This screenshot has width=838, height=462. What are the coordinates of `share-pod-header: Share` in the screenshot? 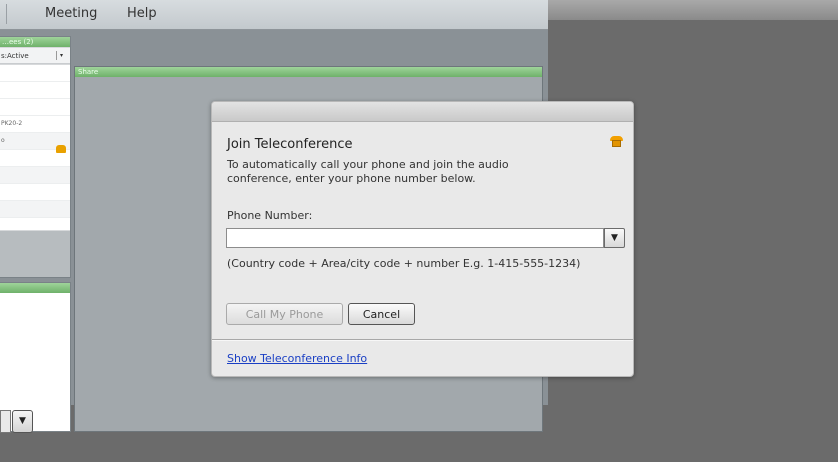 It's located at (308, 72).